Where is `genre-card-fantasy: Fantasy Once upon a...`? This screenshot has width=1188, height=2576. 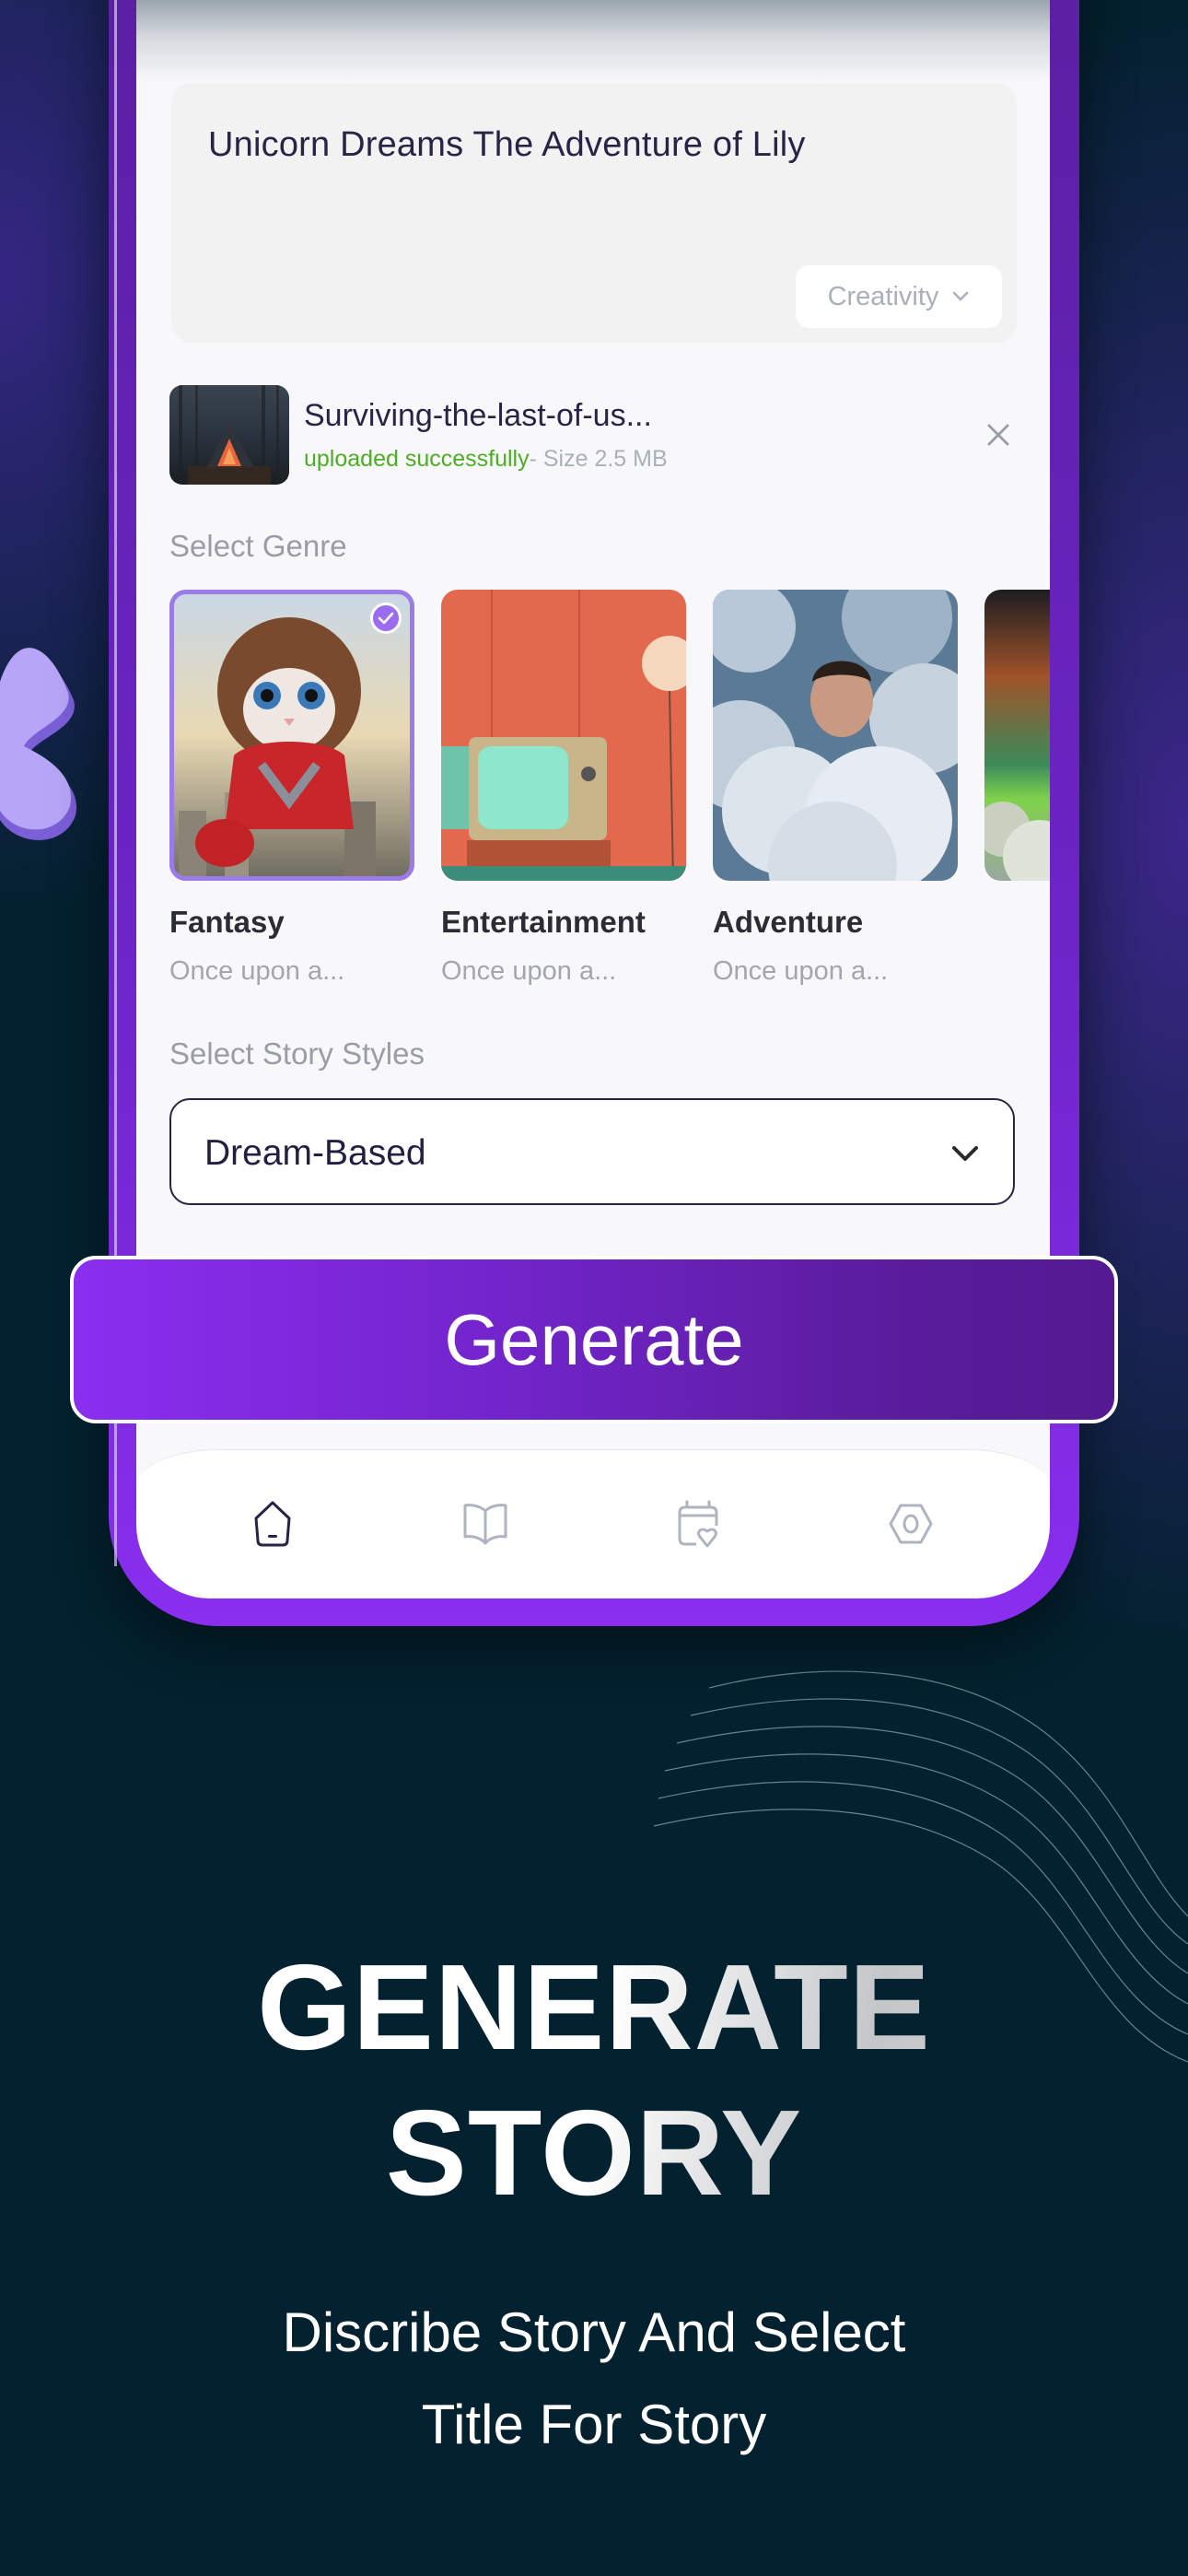
genre-card-fantasy: Fantasy Once upon a... is located at coordinates (291, 788).